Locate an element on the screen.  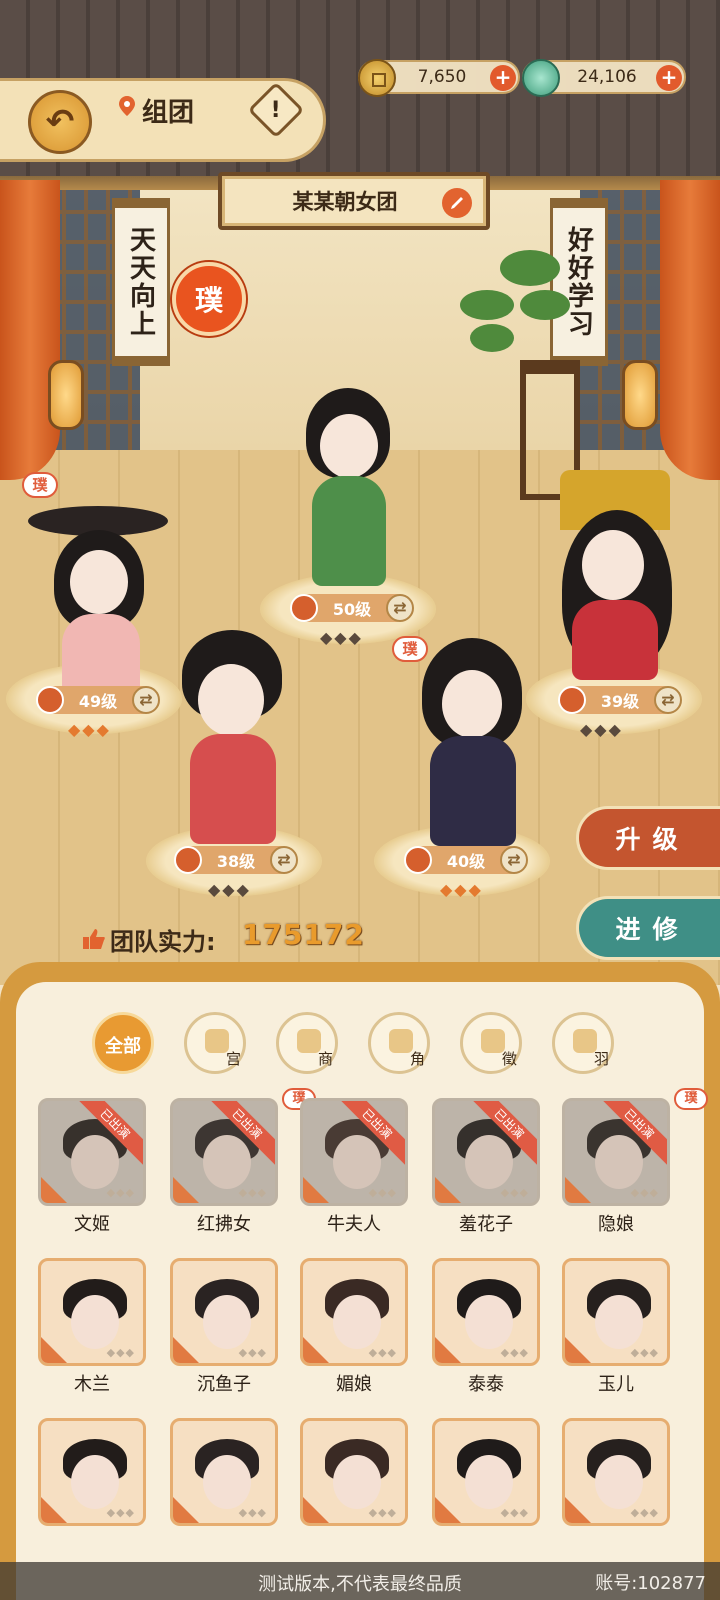
team-name-plaque: 某某朝女团 is located at coordinates (354, 201).